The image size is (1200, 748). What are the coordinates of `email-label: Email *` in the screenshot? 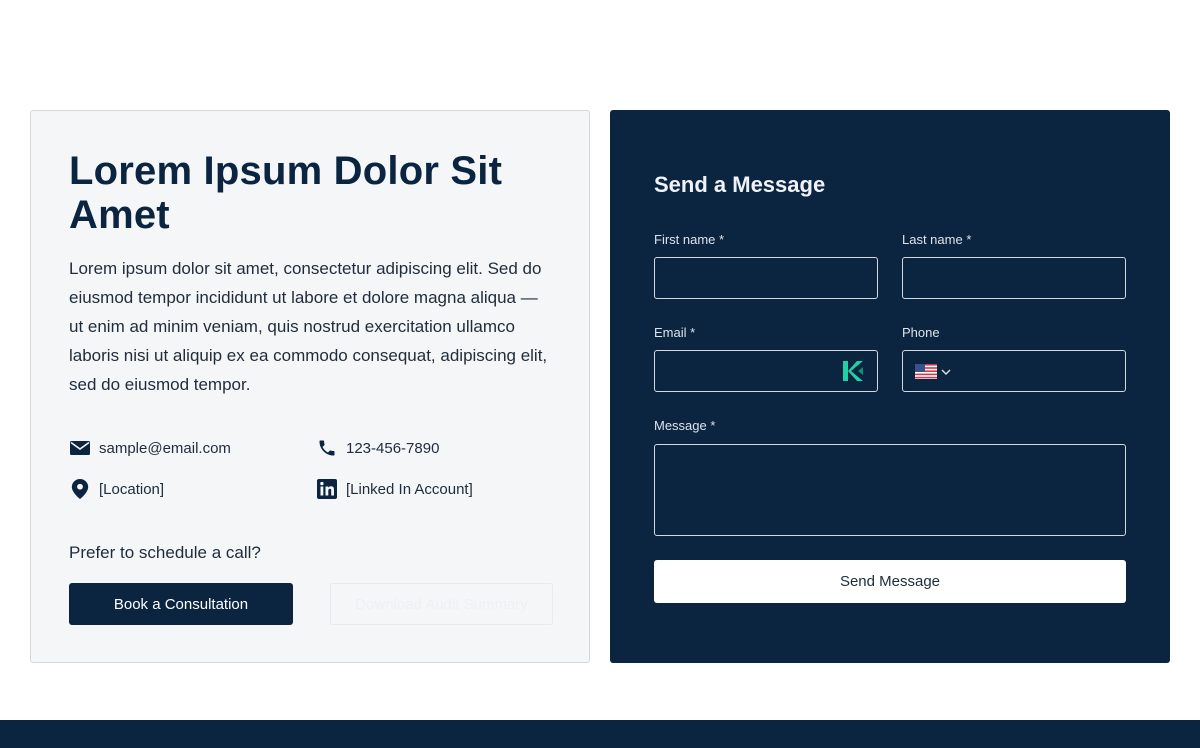 It's located at (675, 332).